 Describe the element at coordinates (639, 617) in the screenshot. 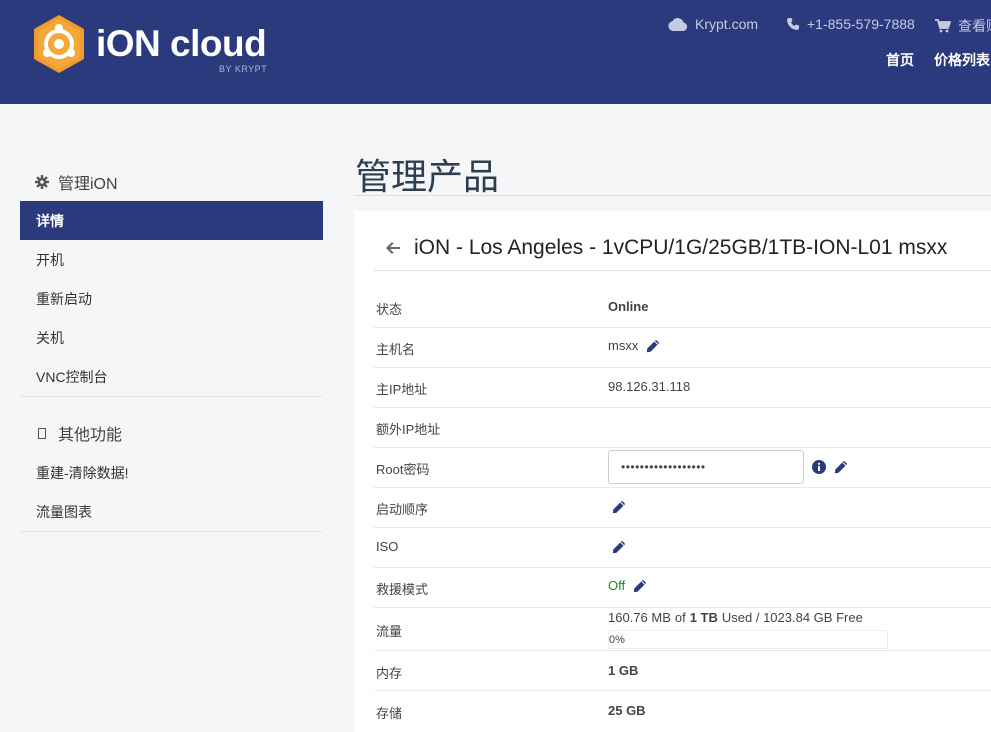

I see `traffic-used: 160.76 MB` at that location.